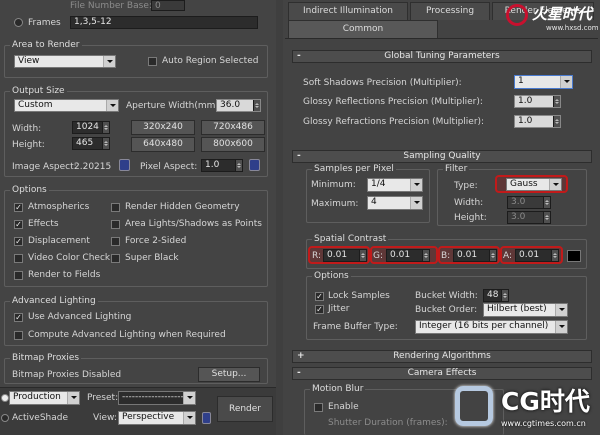 The height and width of the screenshot is (435, 600). What do you see at coordinates (470, 218) in the screenshot?
I see `filter-height-label: Height:` at bounding box center [470, 218].